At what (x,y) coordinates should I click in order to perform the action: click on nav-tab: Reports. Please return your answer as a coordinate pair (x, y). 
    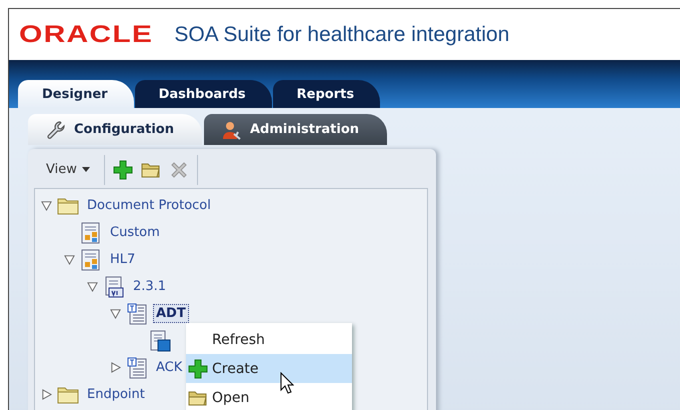
    Looking at the image, I should click on (326, 94).